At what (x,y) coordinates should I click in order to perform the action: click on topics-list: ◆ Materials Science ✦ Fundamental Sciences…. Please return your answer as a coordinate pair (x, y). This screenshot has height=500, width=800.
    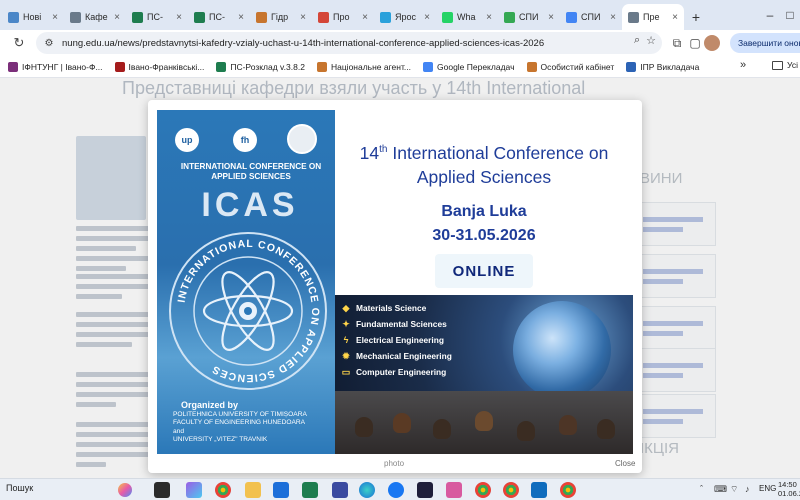
    Looking at the image, I should click on (411, 340).